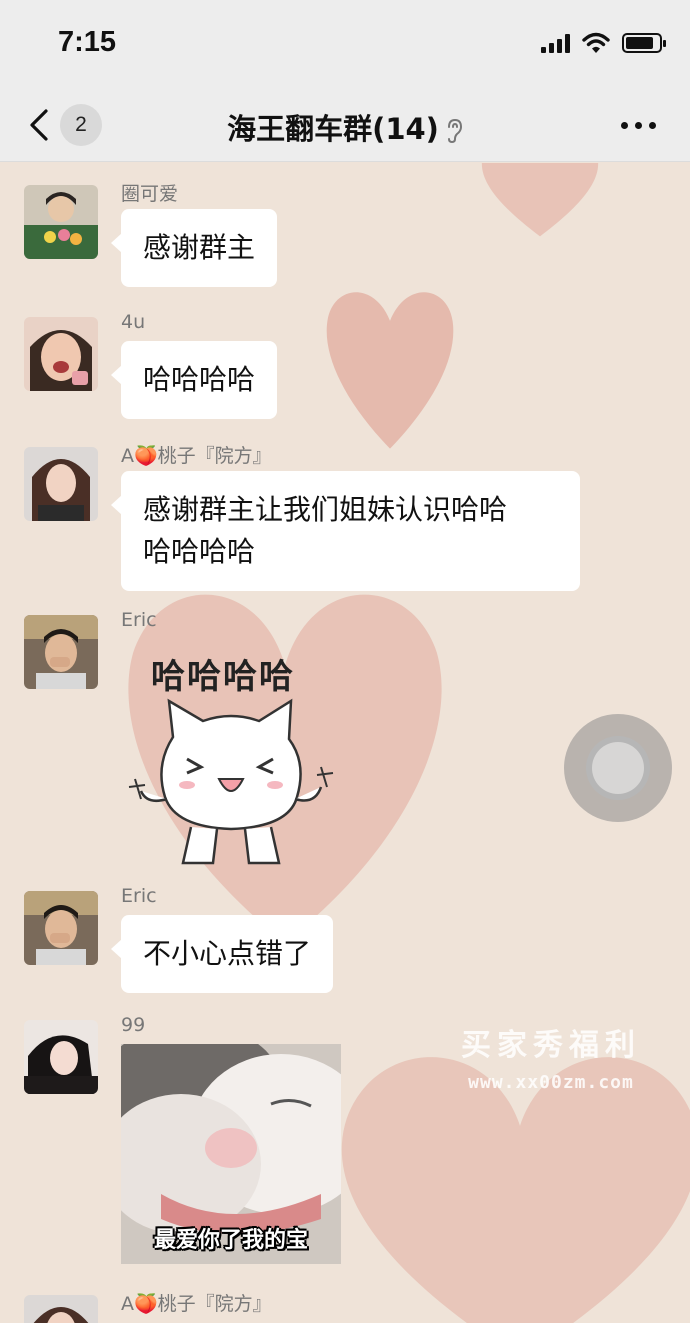  What do you see at coordinates (230, 1240) in the screenshot?
I see `photo-caption: 最爱你了我的宝` at bounding box center [230, 1240].